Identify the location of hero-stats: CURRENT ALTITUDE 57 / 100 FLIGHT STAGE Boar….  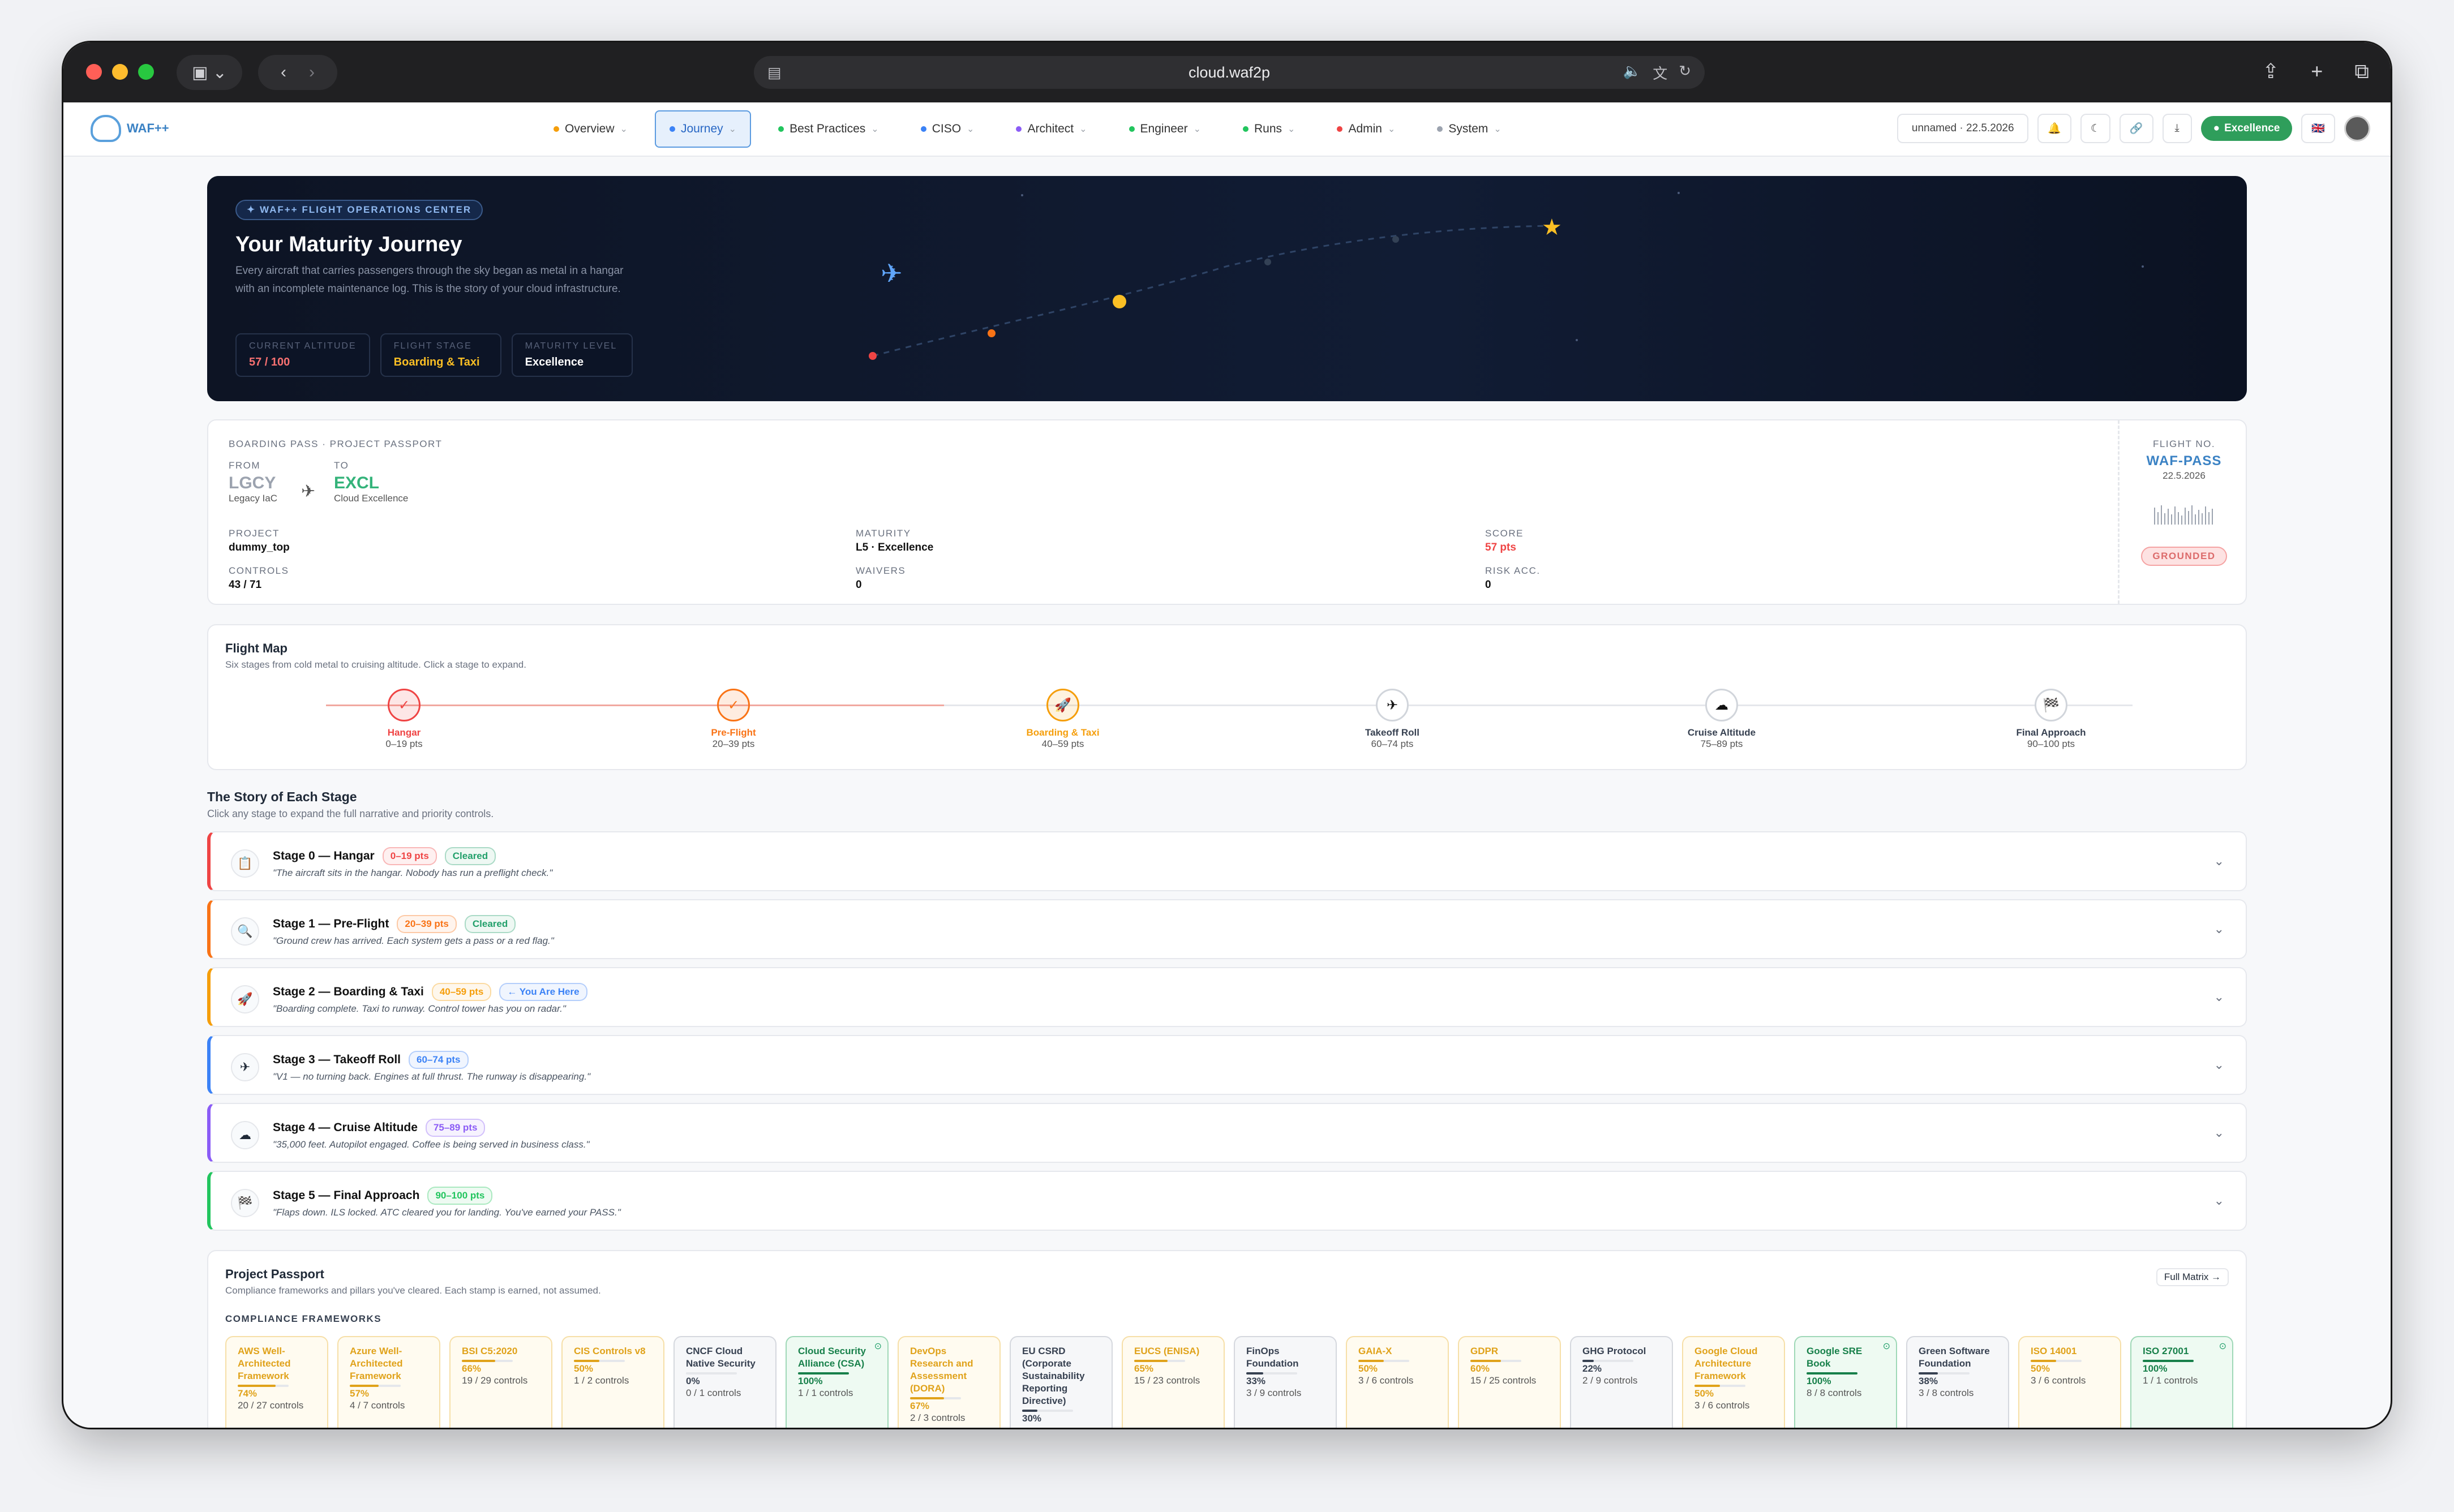
(434, 355).